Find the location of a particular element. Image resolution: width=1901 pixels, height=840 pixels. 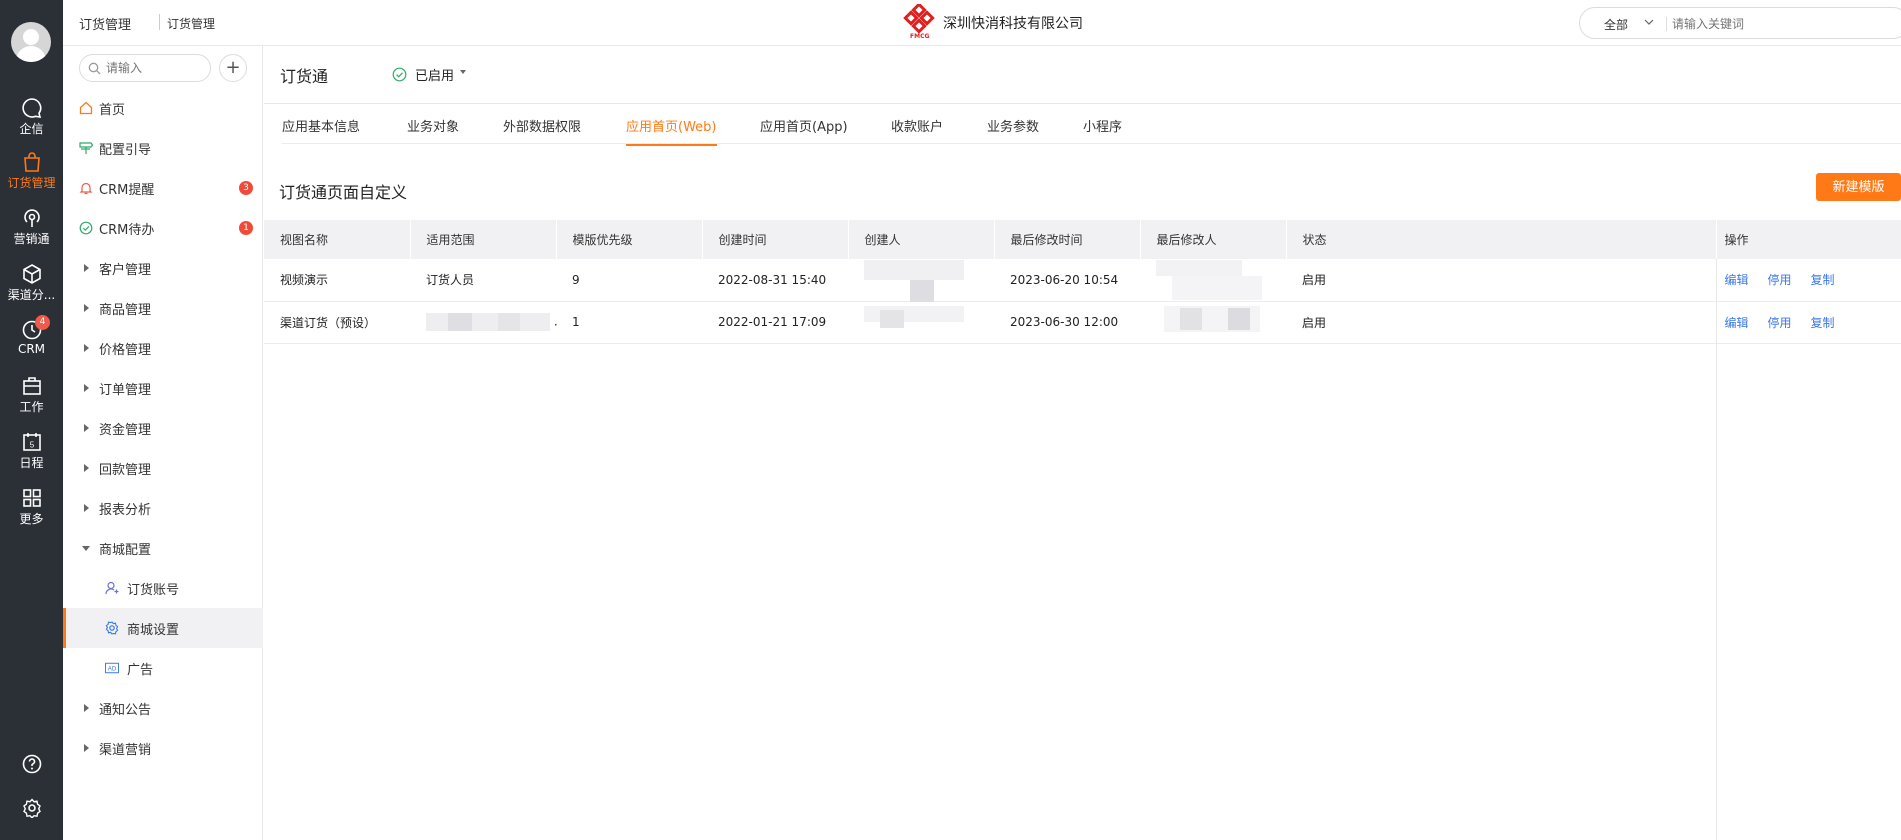

redacted-creator is located at coordinates (914, 322).